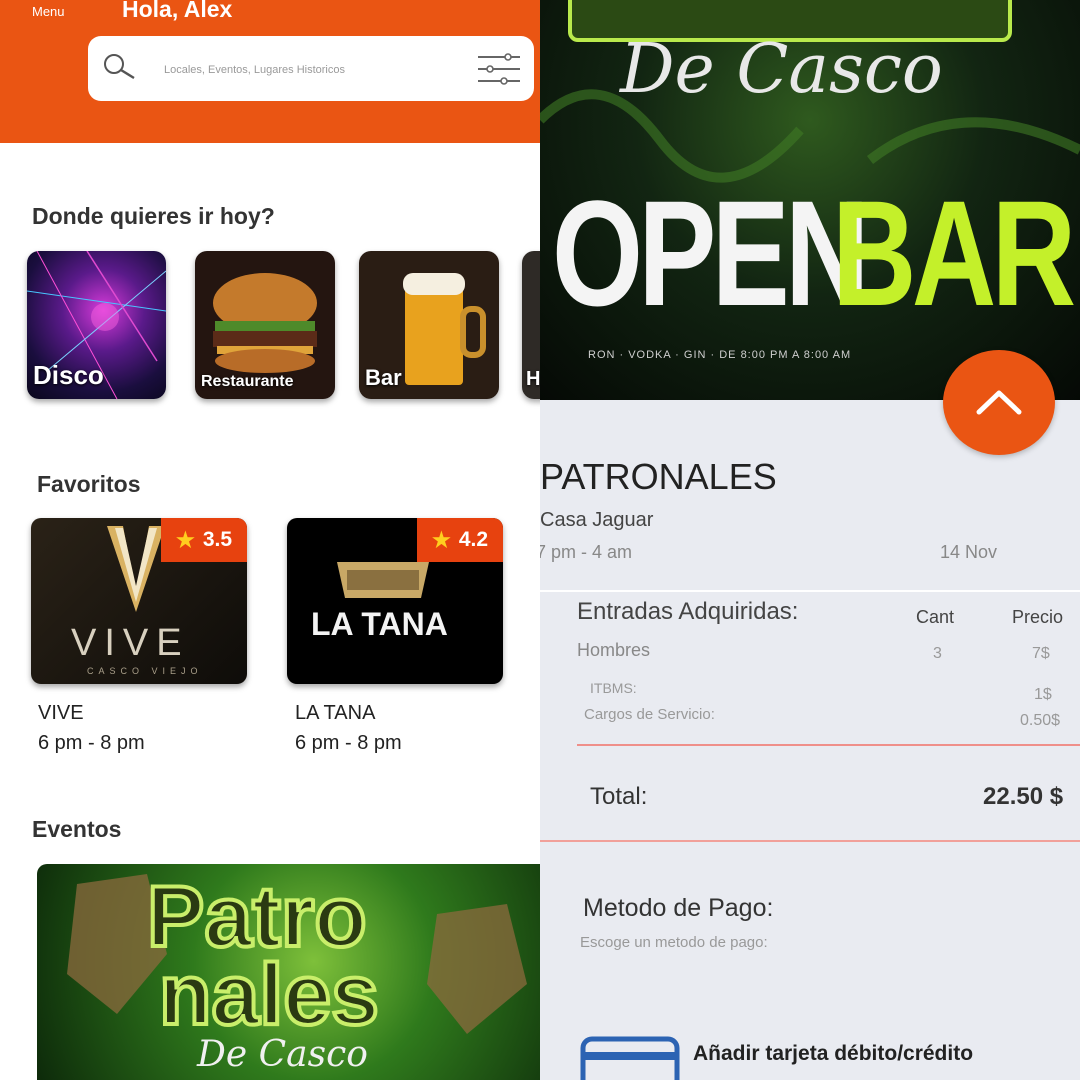 Image resolution: width=1080 pixels, height=1080 pixels. Describe the element at coordinates (586, 552) in the screenshot. I see `event-time: 7 pm - 4 am` at that location.